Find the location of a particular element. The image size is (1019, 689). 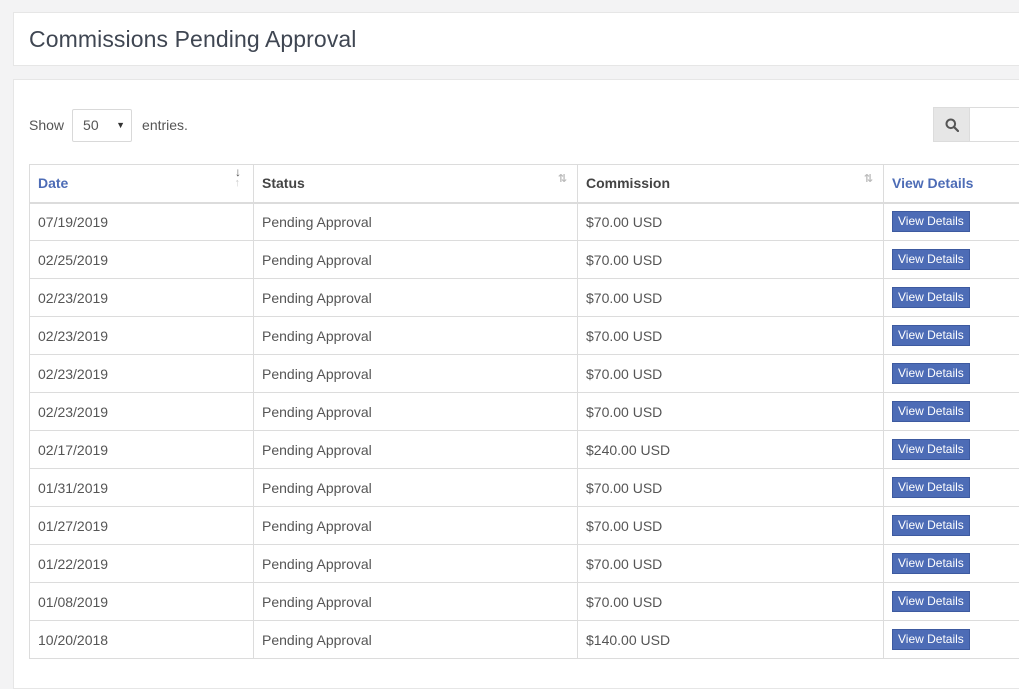

show-label: Show is located at coordinates (46, 125).